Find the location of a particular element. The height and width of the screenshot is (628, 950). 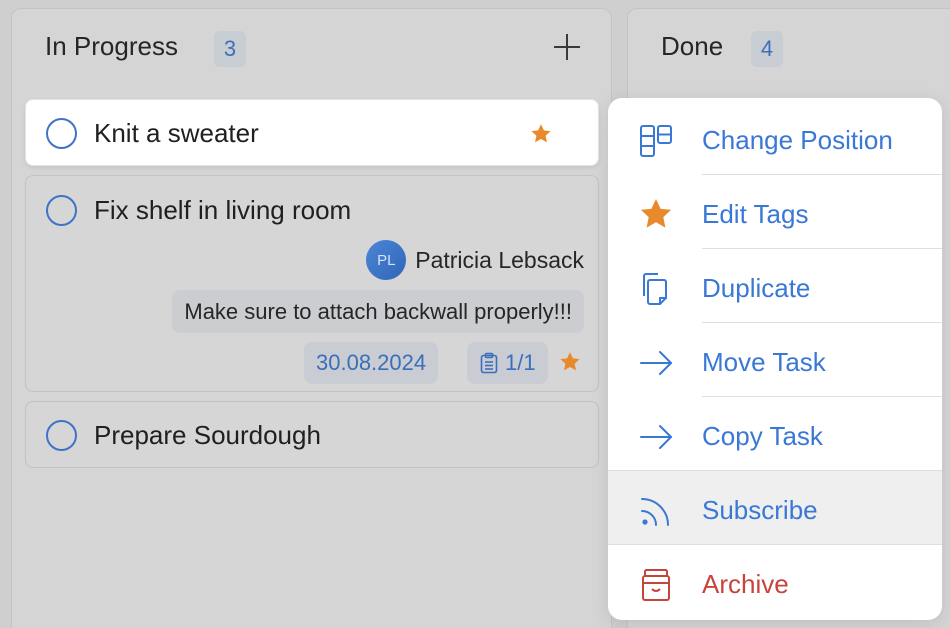

clipboard-list-icon is located at coordinates (489, 363).